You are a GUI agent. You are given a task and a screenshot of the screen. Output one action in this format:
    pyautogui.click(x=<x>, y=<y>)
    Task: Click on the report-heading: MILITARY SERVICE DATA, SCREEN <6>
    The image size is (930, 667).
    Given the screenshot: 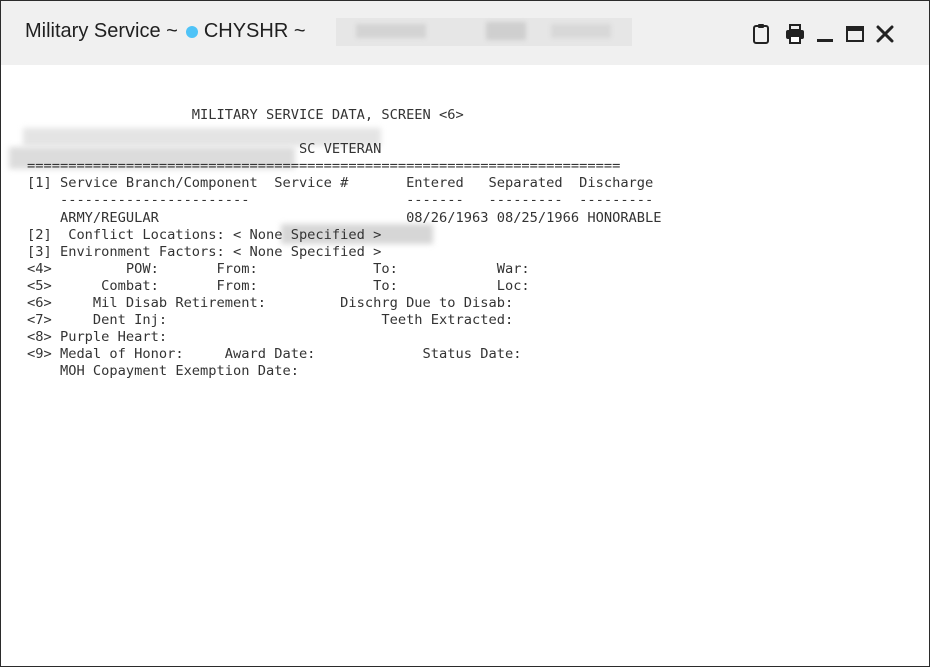 What is the action you would take?
    pyautogui.click(x=245, y=115)
    